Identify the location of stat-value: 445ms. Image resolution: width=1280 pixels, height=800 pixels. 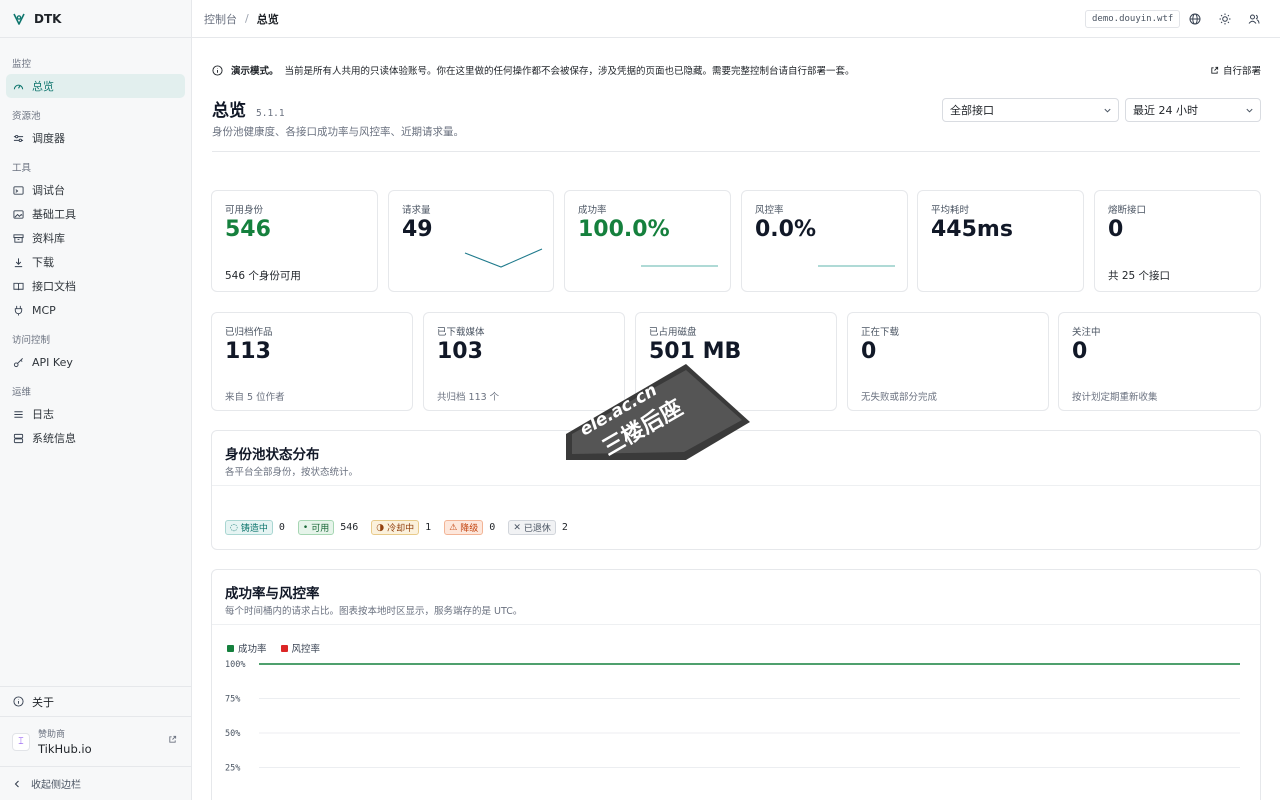
(972, 229).